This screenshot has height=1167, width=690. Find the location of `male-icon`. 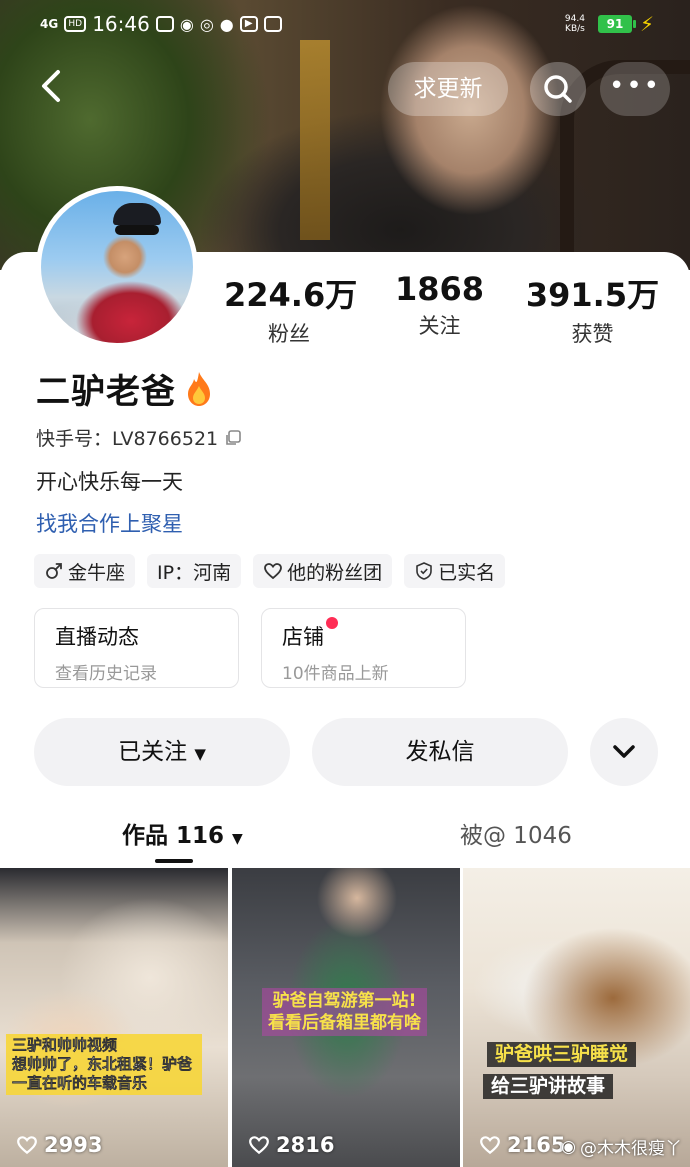

male-icon is located at coordinates (54, 571).